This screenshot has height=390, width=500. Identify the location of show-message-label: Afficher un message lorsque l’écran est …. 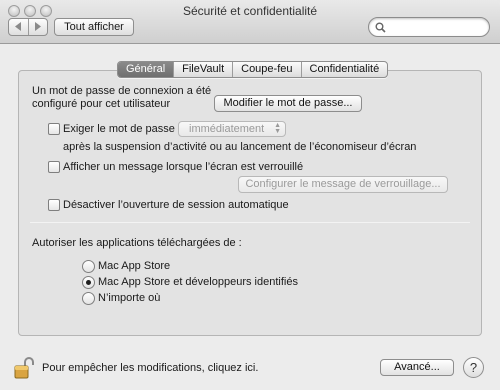
(183, 167).